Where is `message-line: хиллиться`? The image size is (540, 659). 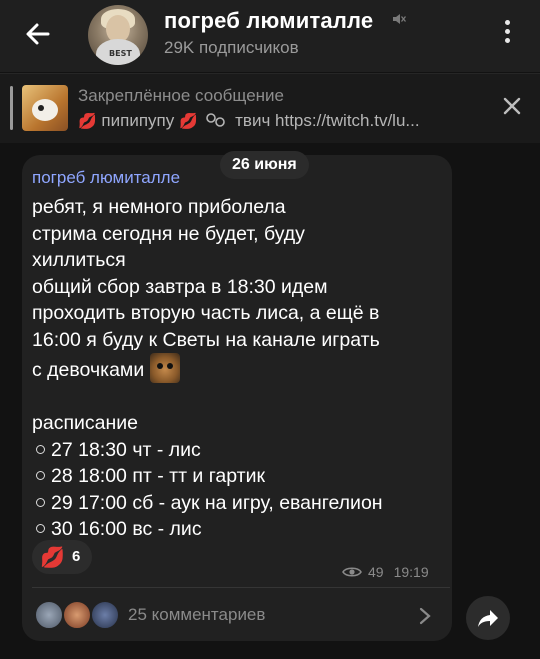 message-line: хиллиться is located at coordinates (79, 260).